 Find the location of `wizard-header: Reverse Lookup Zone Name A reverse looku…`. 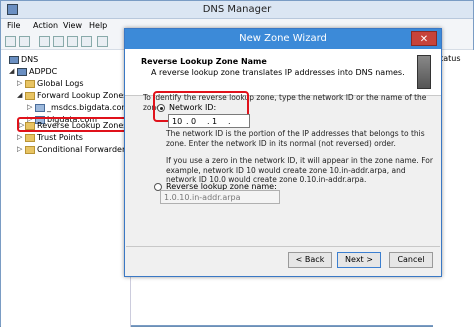

wizard-header: Reverse Lookup Zone Name A reverse looku… is located at coordinates (283, 72).